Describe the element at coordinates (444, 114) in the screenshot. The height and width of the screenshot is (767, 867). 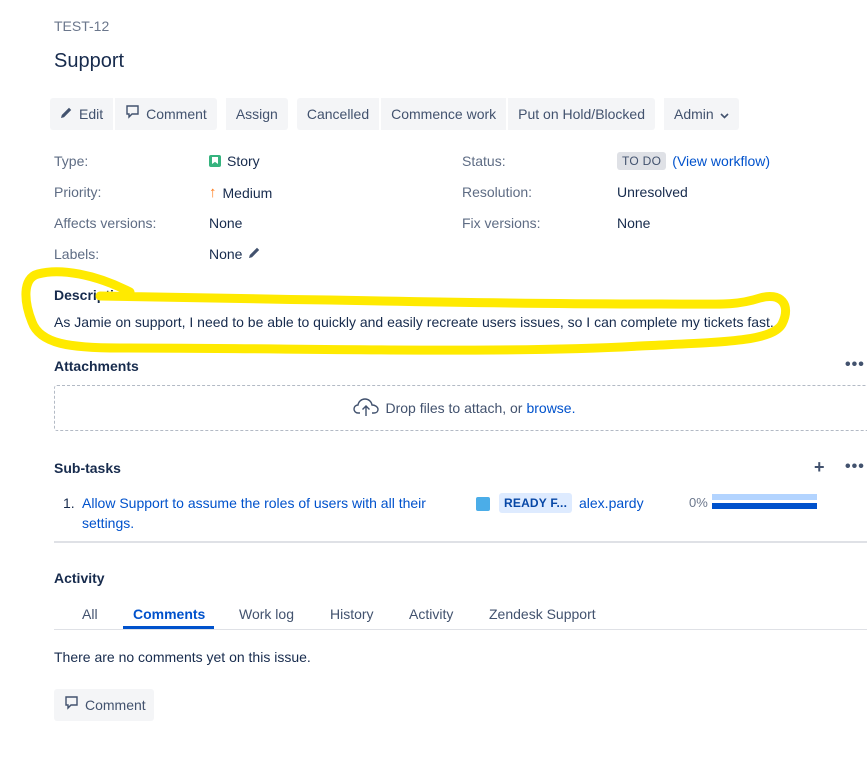
I see `commence-work-button: Commence work` at that location.